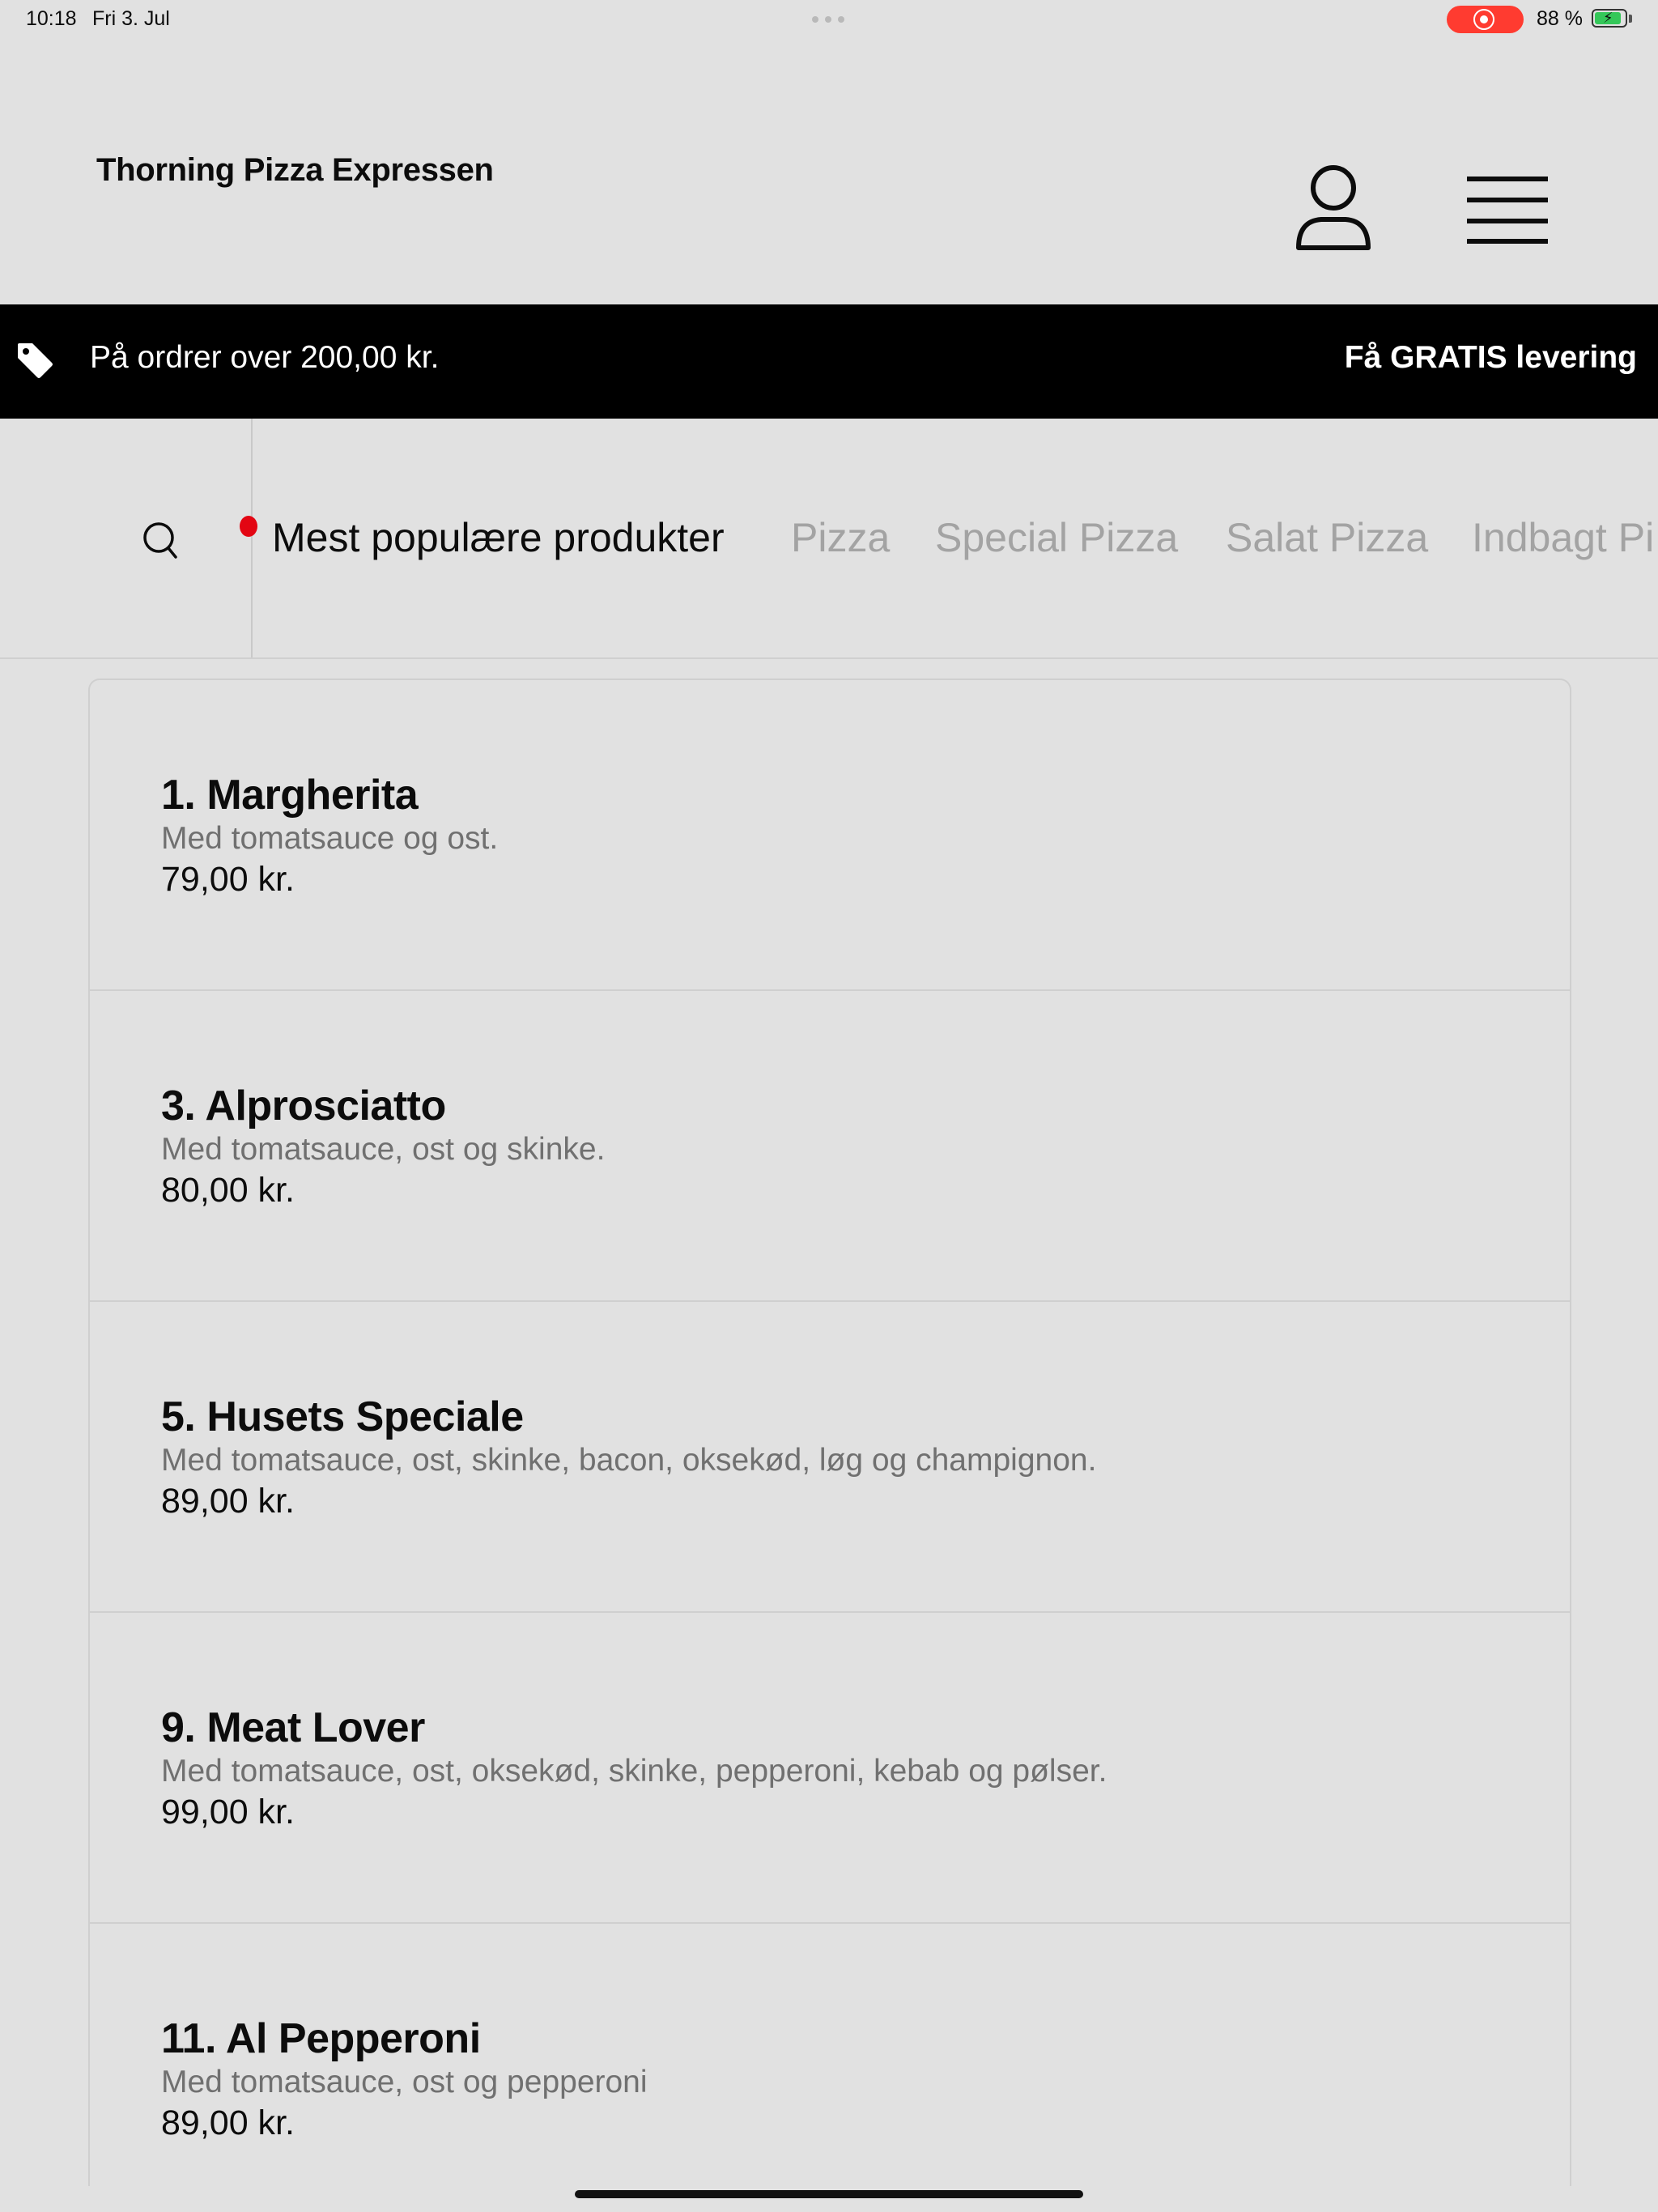 The height and width of the screenshot is (2212, 1658). Describe the element at coordinates (1333, 209) in the screenshot. I see `user-icon` at that location.